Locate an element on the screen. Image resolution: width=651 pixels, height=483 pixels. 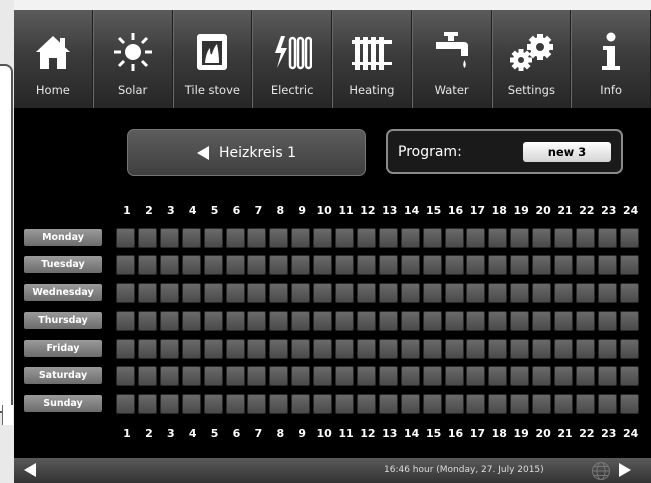
nav-water: Water is located at coordinates (451, 59).